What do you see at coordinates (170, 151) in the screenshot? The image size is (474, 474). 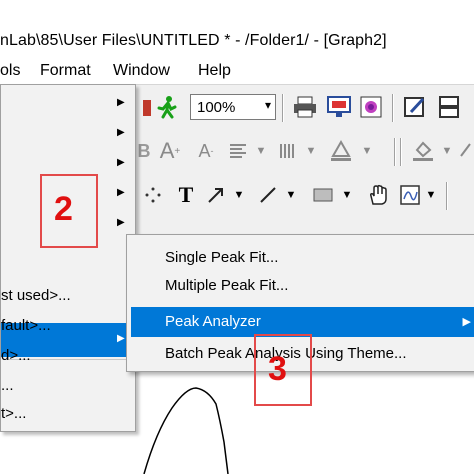 I see `increase-font-icon: A +` at bounding box center [170, 151].